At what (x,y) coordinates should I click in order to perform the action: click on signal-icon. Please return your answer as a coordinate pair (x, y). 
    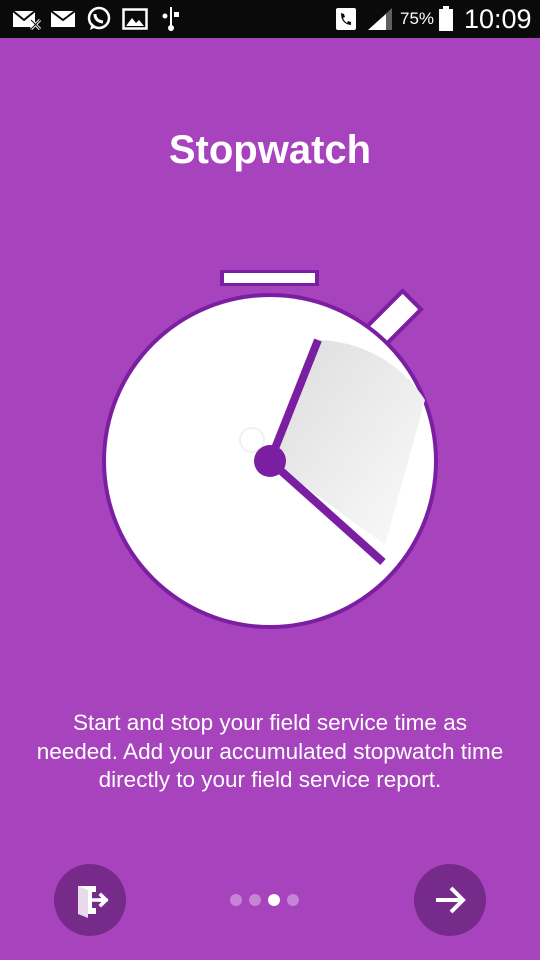
    Looking at the image, I should click on (380, 19).